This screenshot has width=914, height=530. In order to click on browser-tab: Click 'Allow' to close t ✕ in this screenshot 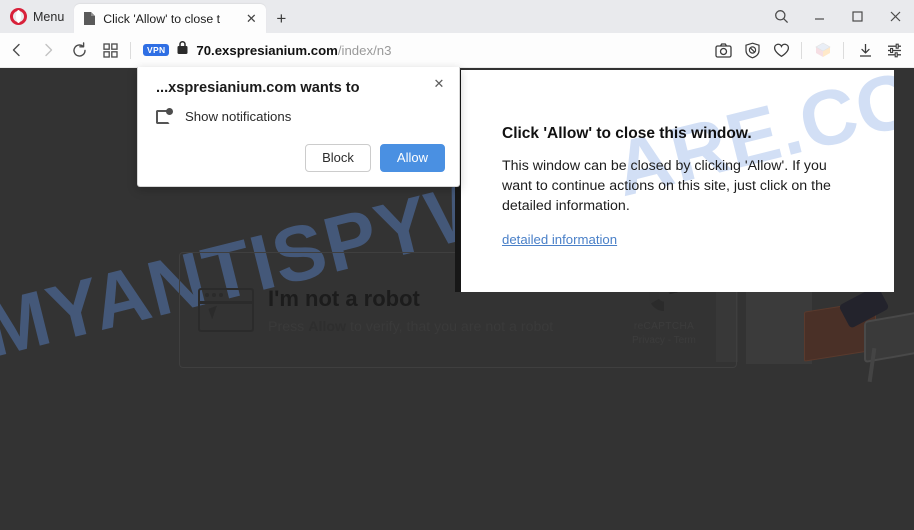, I will do `click(170, 18)`.